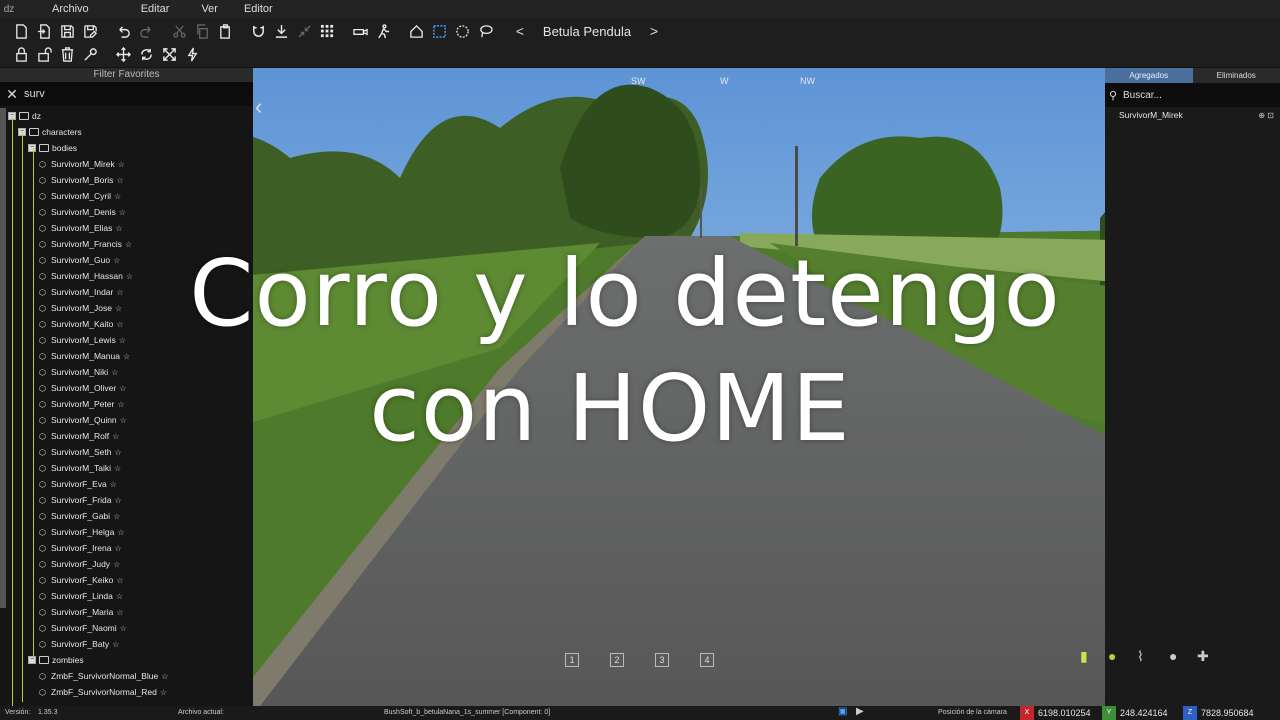 The width and height of the screenshot is (1280, 720). What do you see at coordinates (52, 148) in the screenshot?
I see `tree-folder-bodies: − bodies` at bounding box center [52, 148].